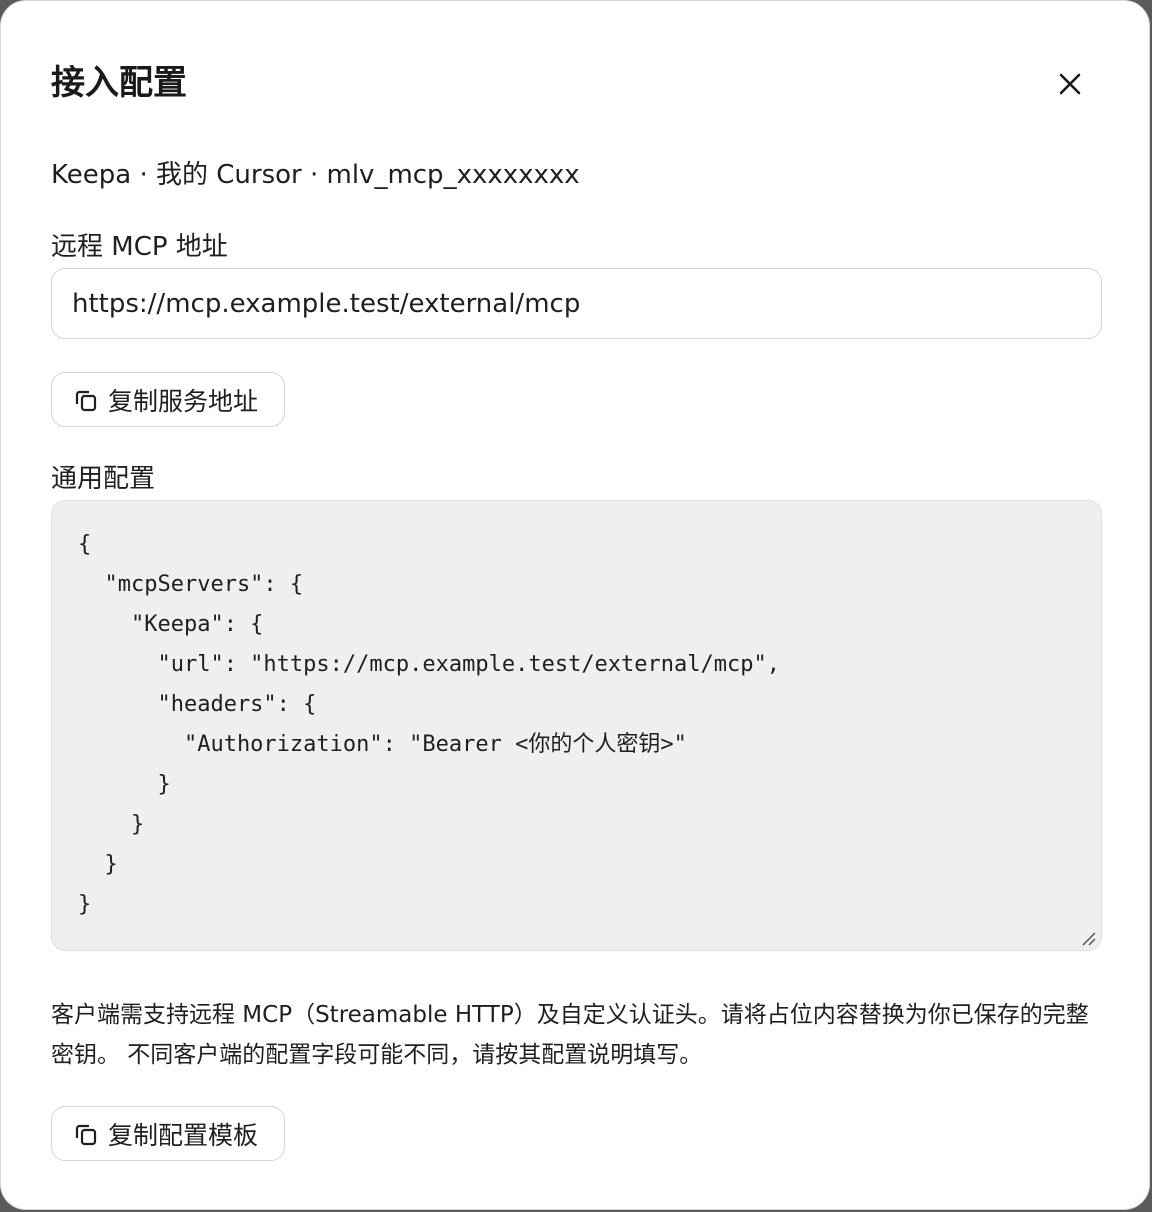  I want to click on copy-config-template-button: 复制配置模板, so click(168, 1133).